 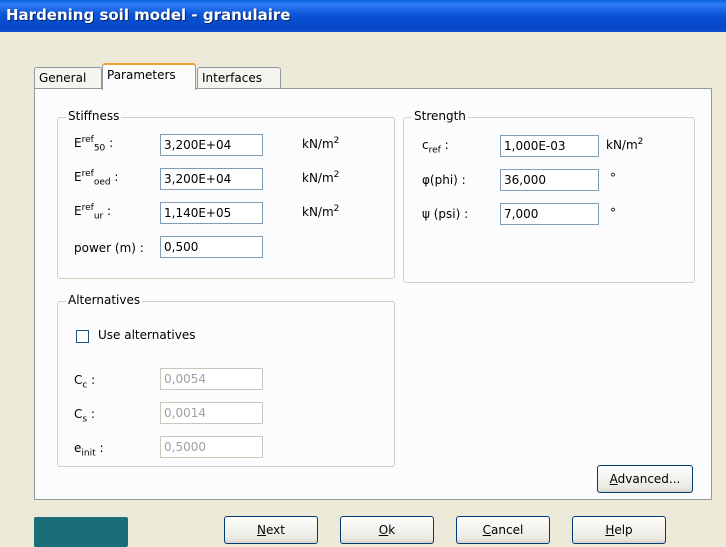 What do you see at coordinates (440, 116) in the screenshot?
I see `strength-legend: Strength` at bounding box center [440, 116].